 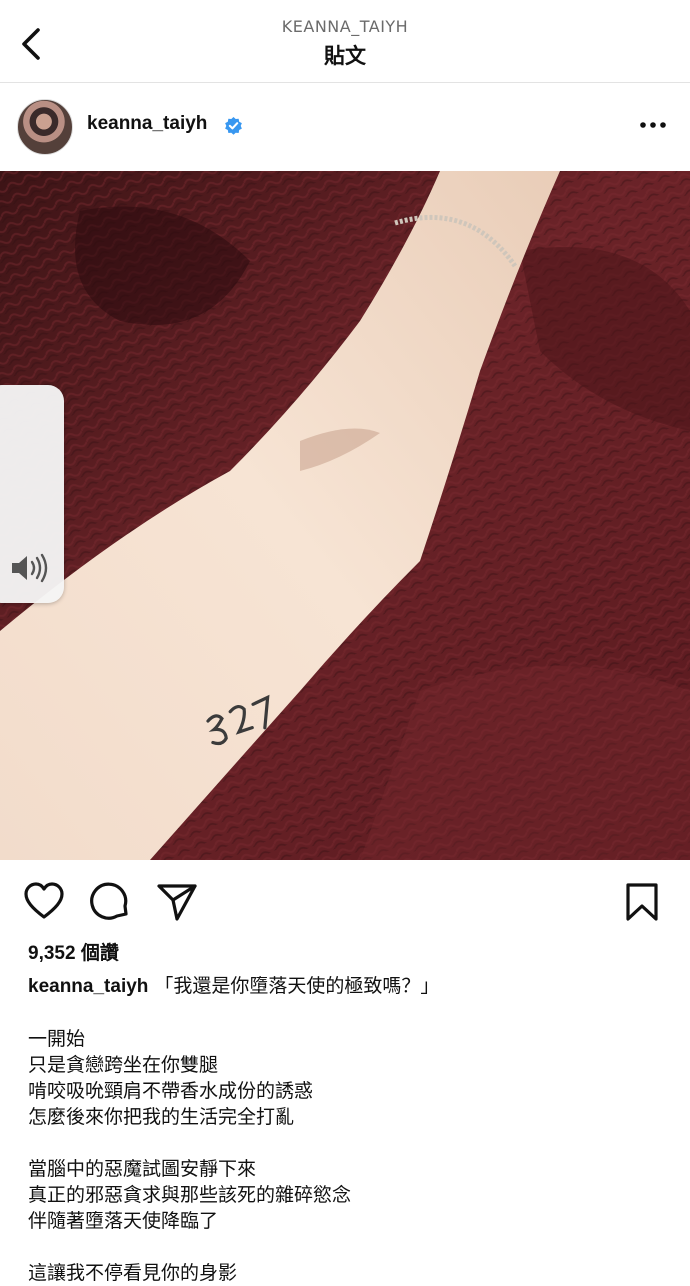 I want to click on caption-line: 真正的邪惡貪求與那些該死的雜碎慾念, so click(x=190, y=1195).